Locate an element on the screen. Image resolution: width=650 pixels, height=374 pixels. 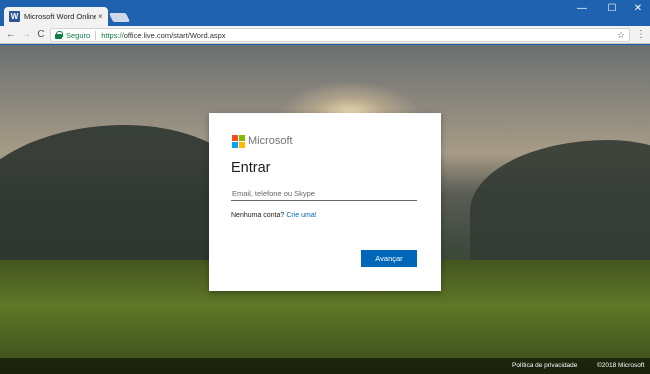
browser-tab: W Microsoft Word Online - × is located at coordinates (56, 16).